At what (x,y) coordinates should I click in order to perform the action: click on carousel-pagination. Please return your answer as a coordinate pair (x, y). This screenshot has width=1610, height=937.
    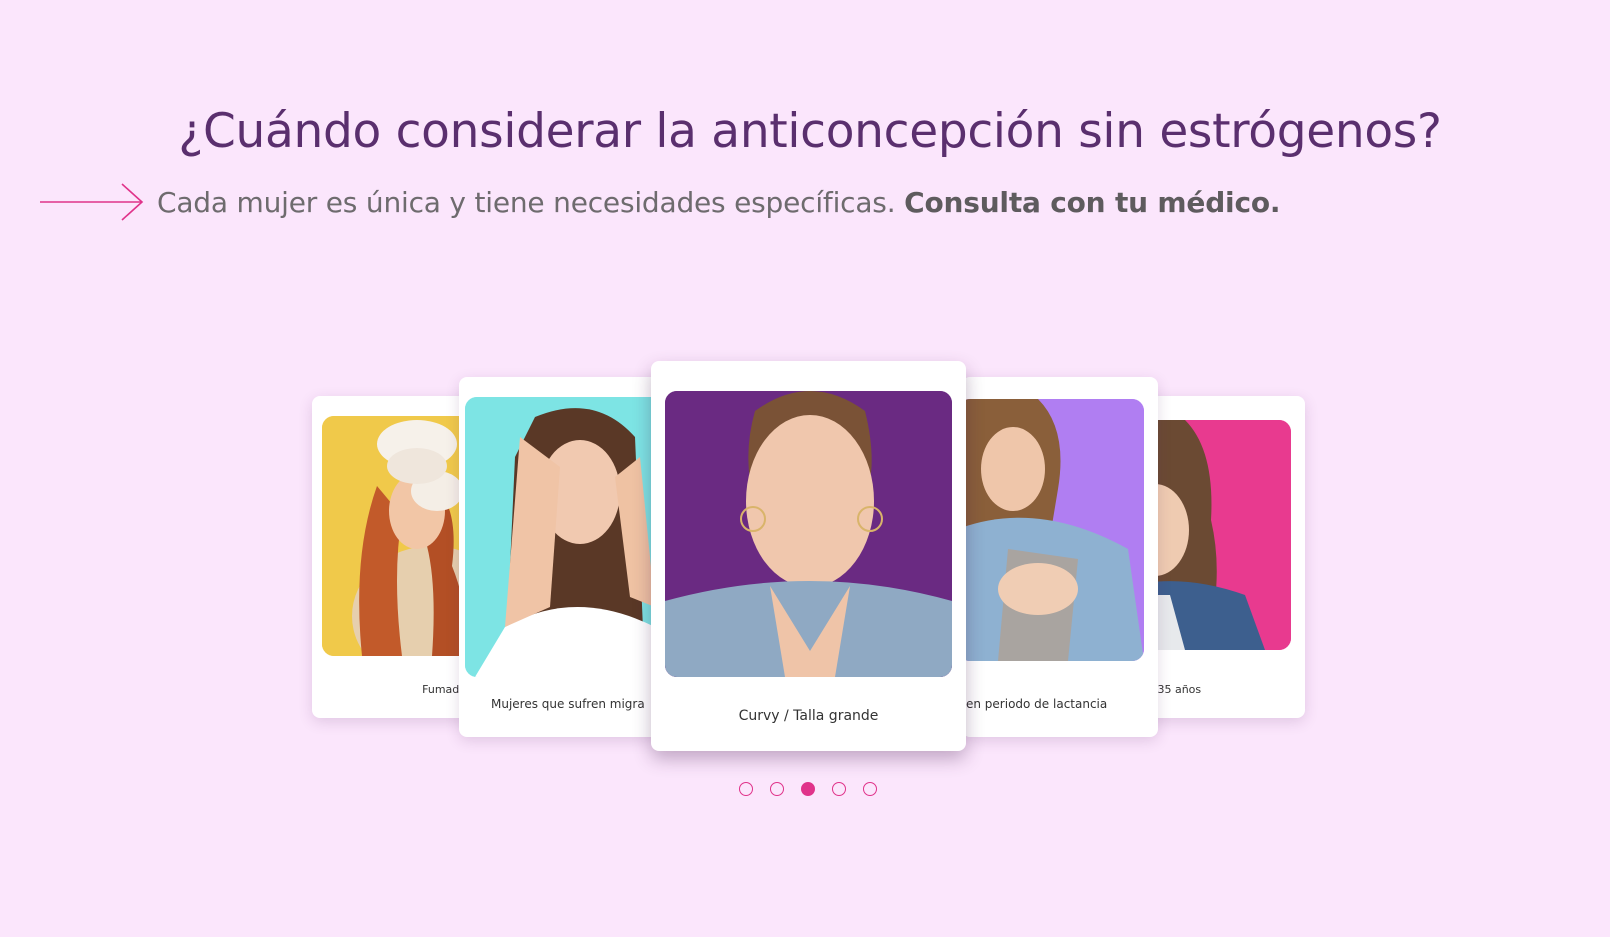
    Looking at the image, I should click on (808, 789).